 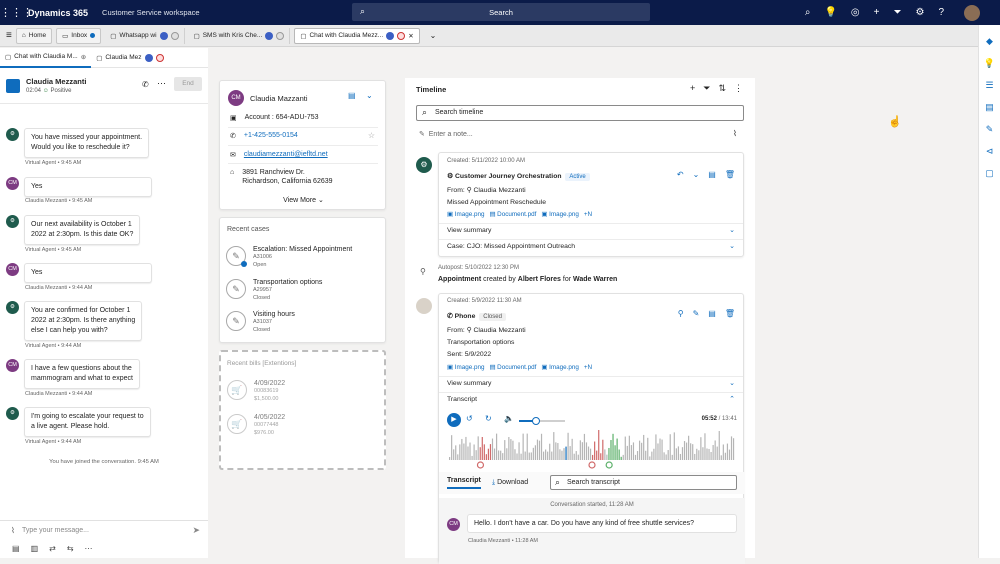 I want to click on list-icon: ☰, so click(x=989, y=85).